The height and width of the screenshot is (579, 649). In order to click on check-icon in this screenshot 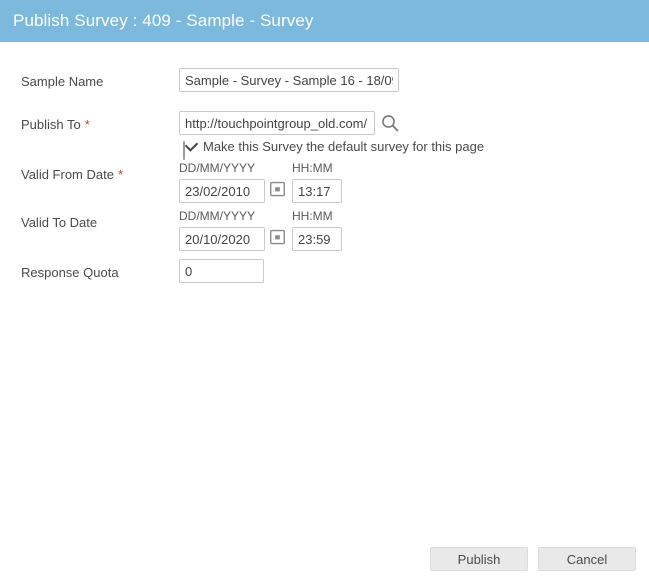, I will do `click(191, 145)`.